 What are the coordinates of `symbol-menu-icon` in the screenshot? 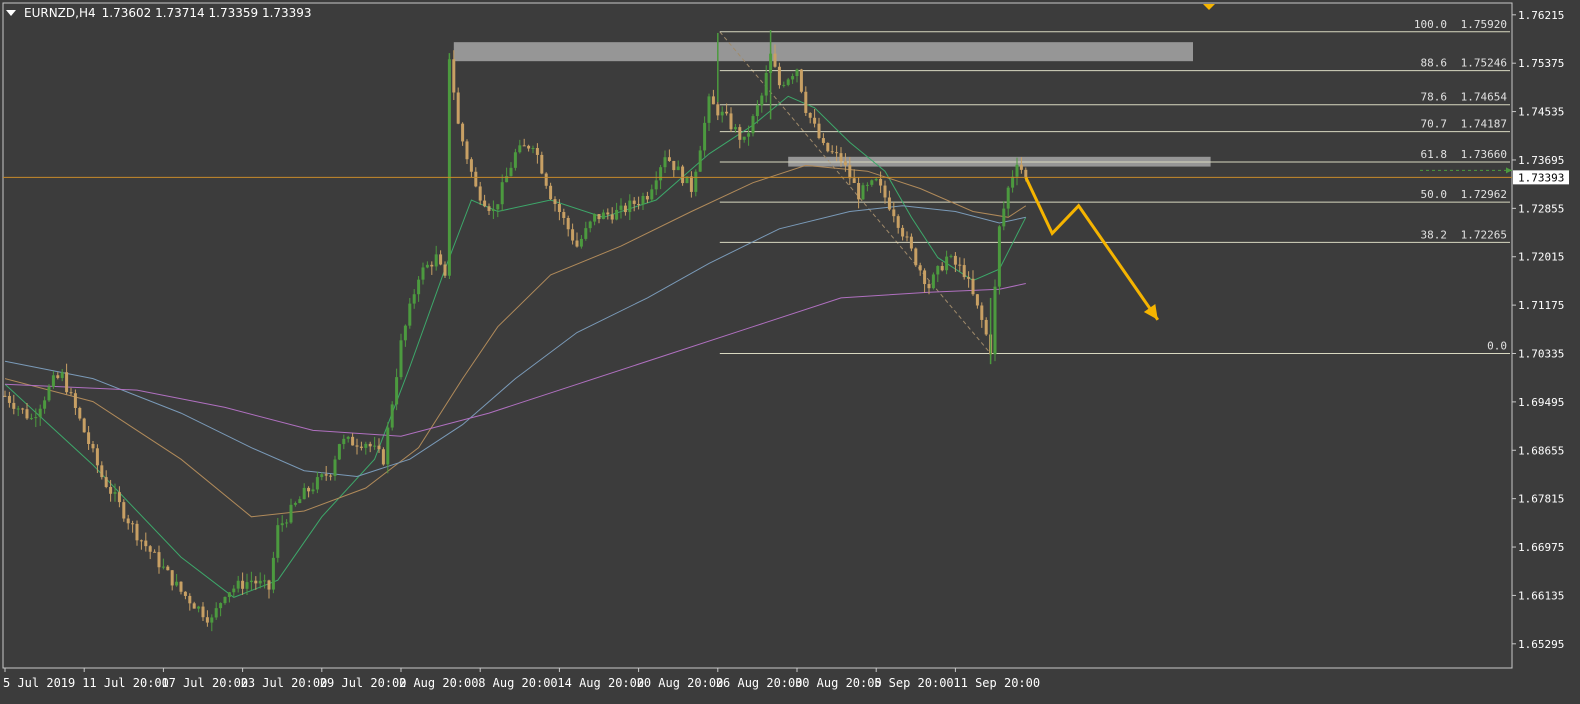 It's located at (11, 13).